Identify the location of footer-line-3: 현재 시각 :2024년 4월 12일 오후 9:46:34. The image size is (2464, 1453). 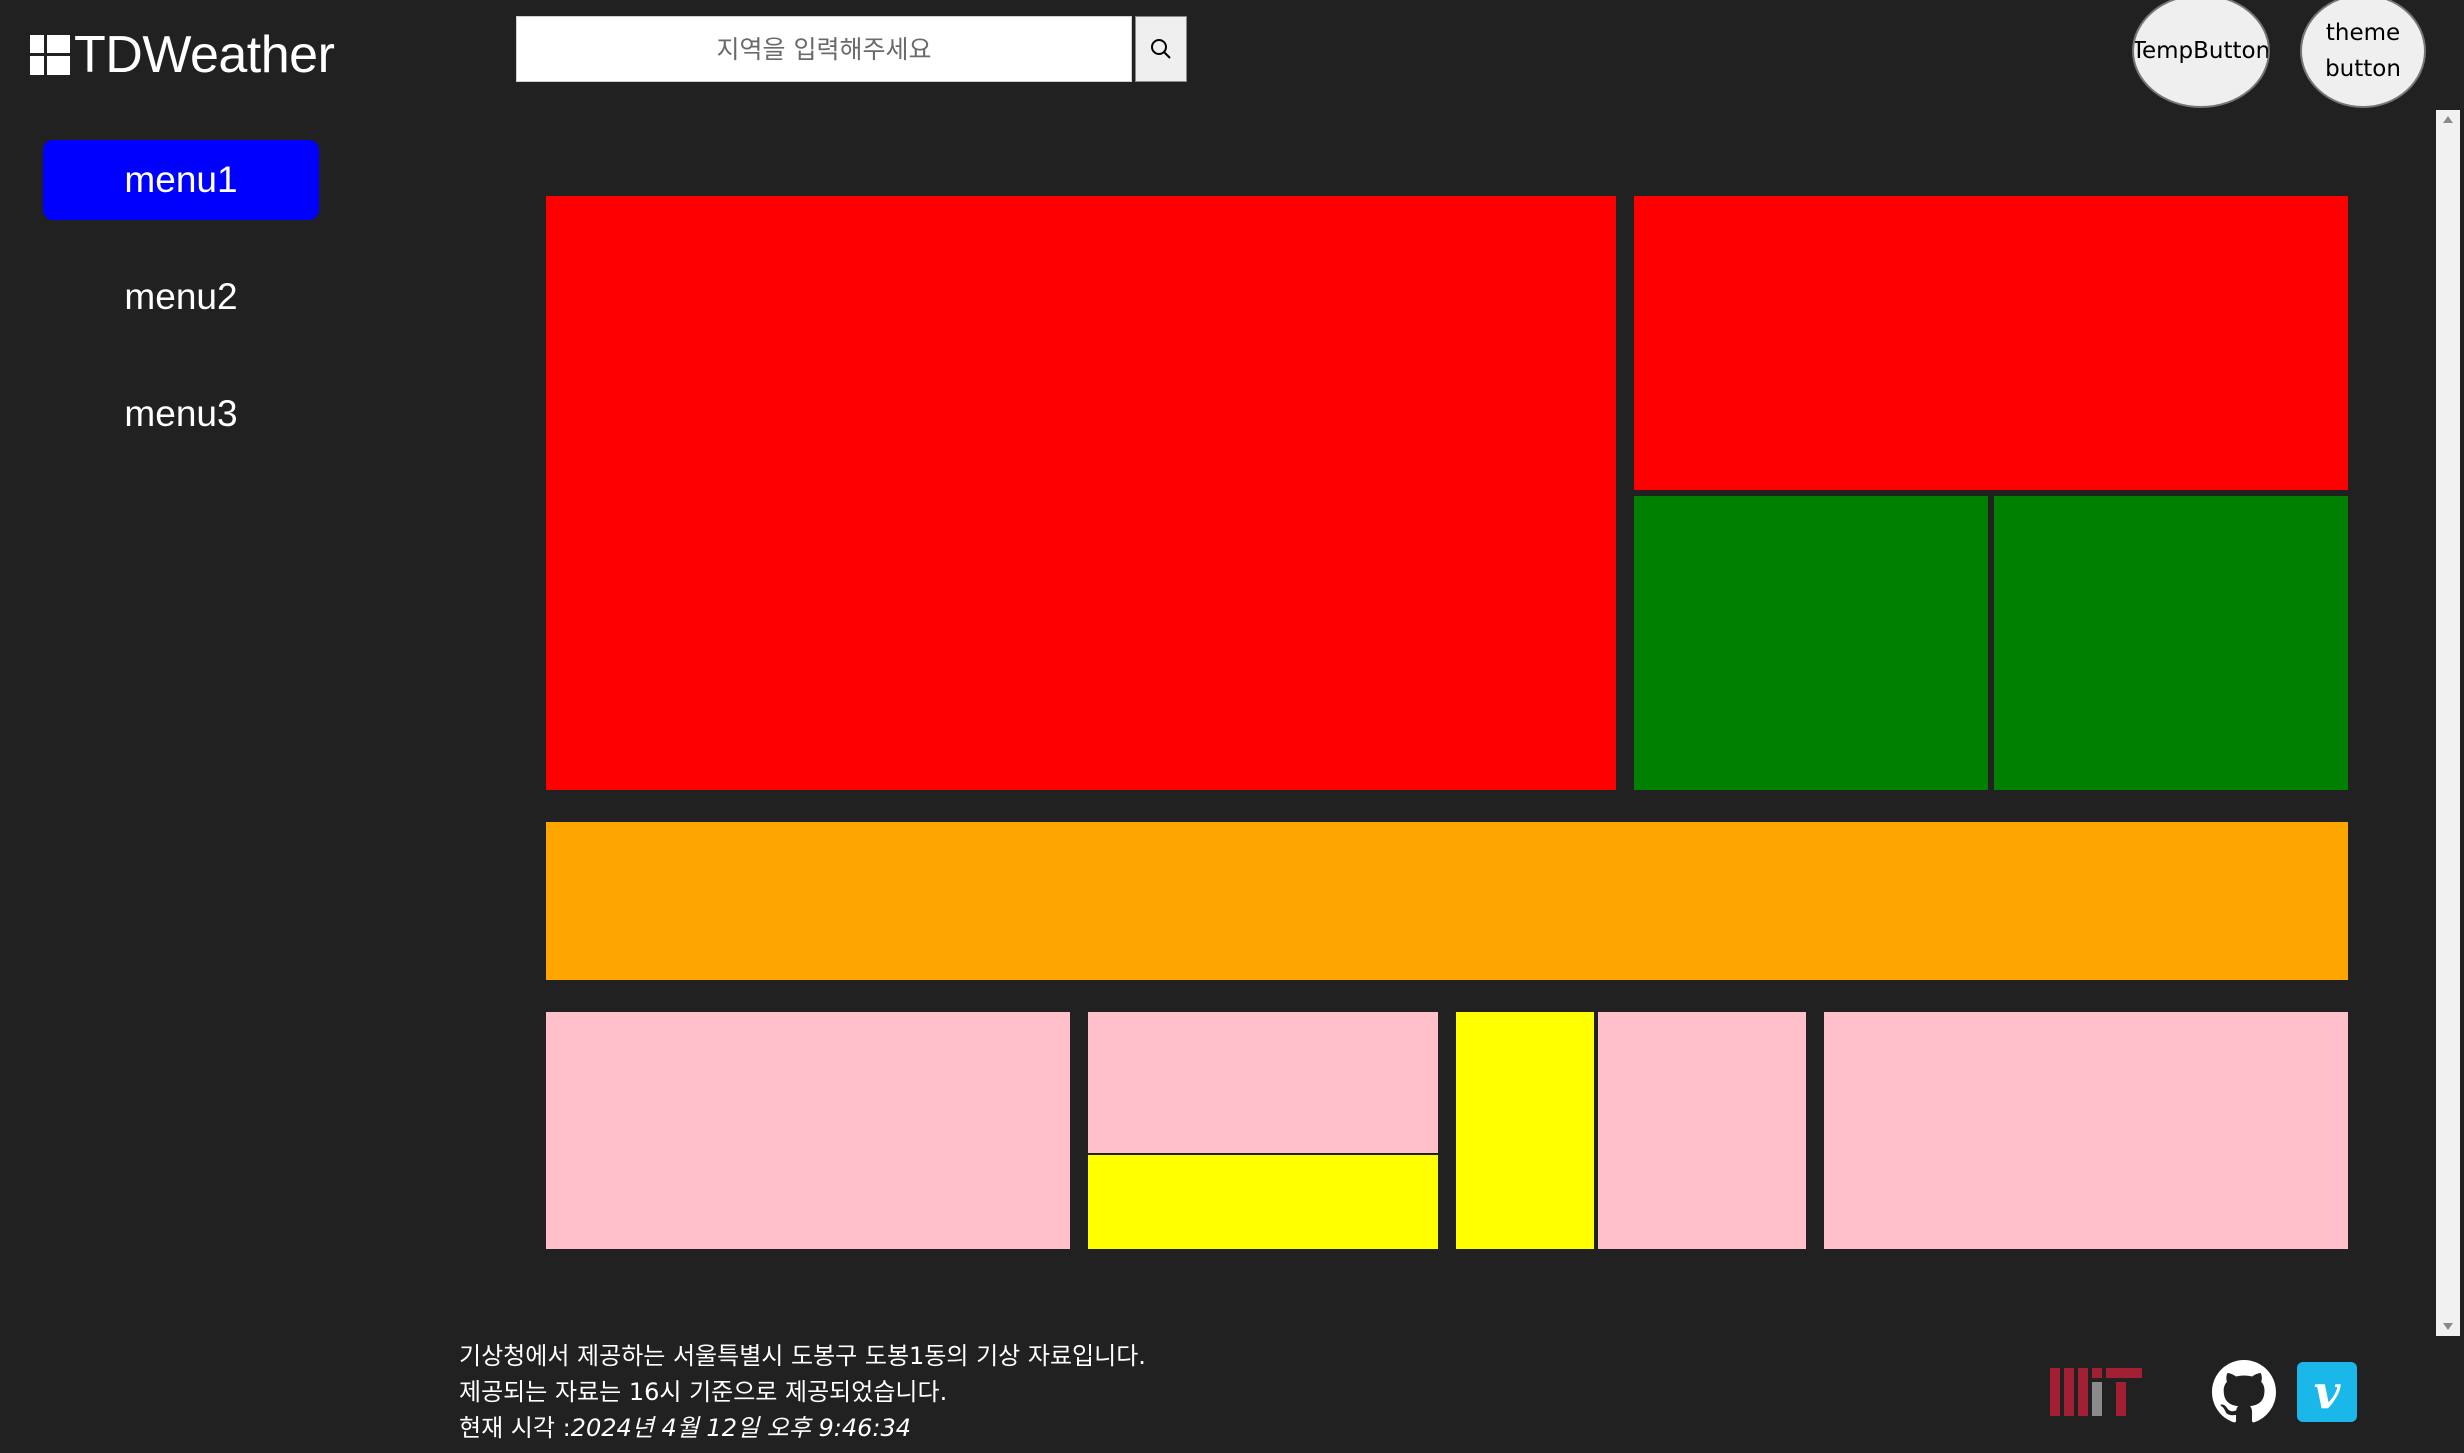
(802, 1428).